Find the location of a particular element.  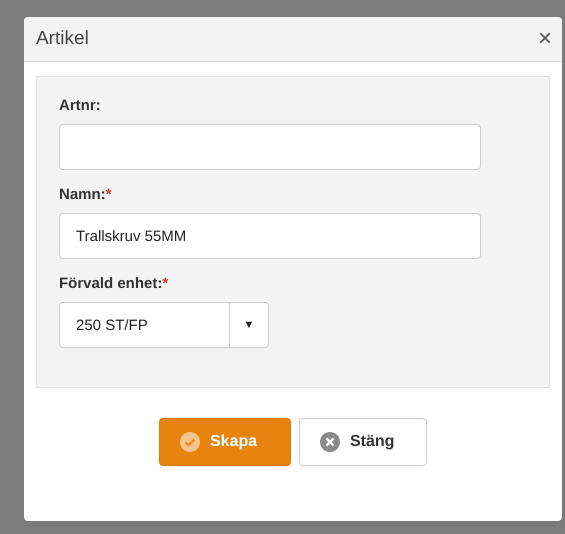

dialog-title: Artikel is located at coordinates (62, 39).